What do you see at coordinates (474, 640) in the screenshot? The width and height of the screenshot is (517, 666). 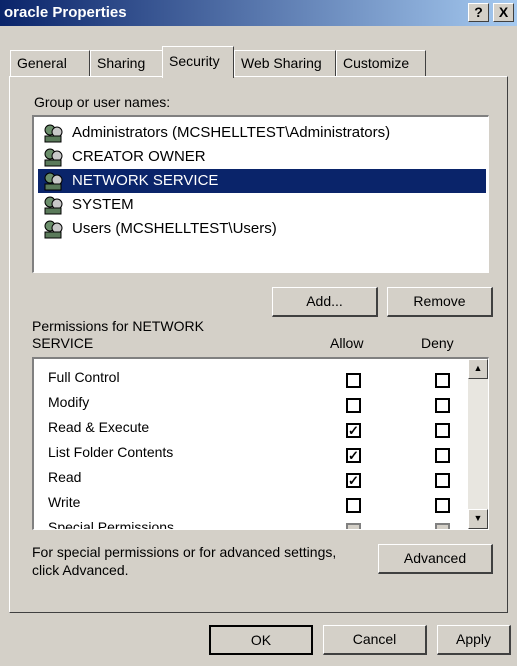 I see `apply-button: Apply` at bounding box center [474, 640].